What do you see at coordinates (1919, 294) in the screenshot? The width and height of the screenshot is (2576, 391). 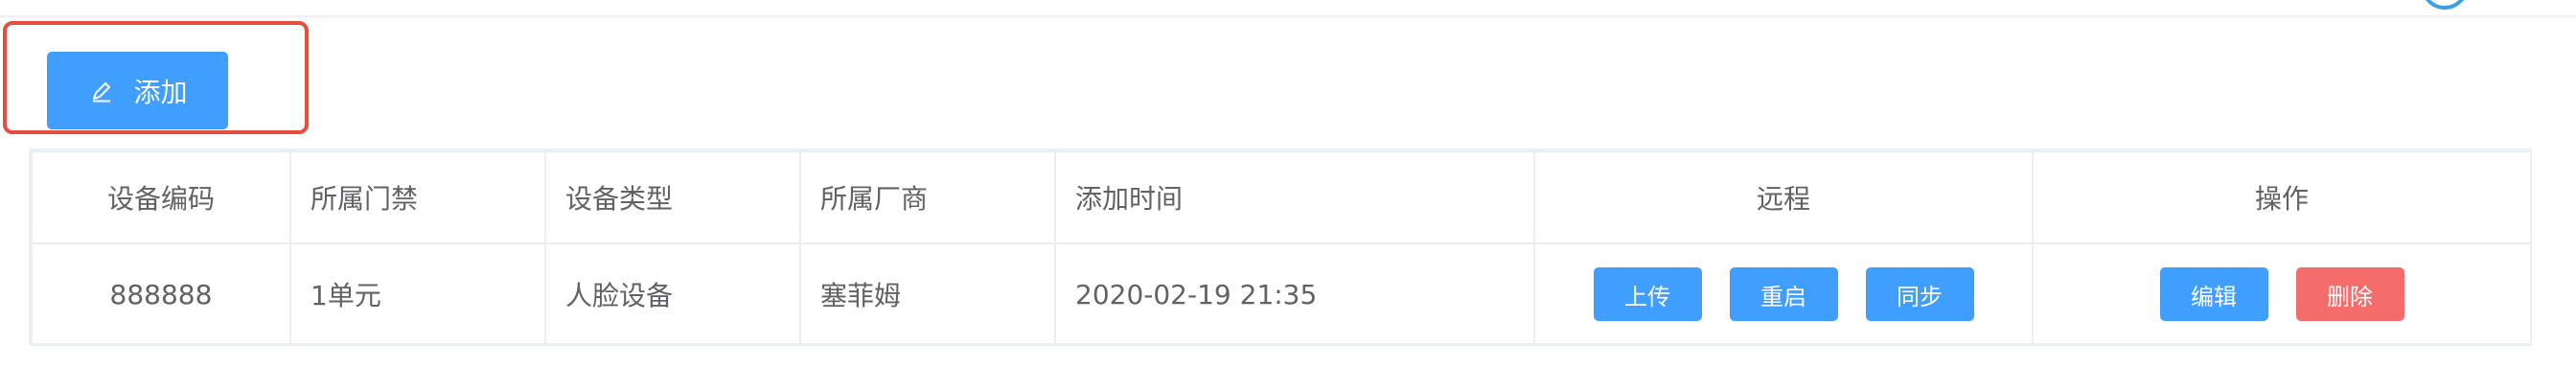 I see `sync-button: 同步` at bounding box center [1919, 294].